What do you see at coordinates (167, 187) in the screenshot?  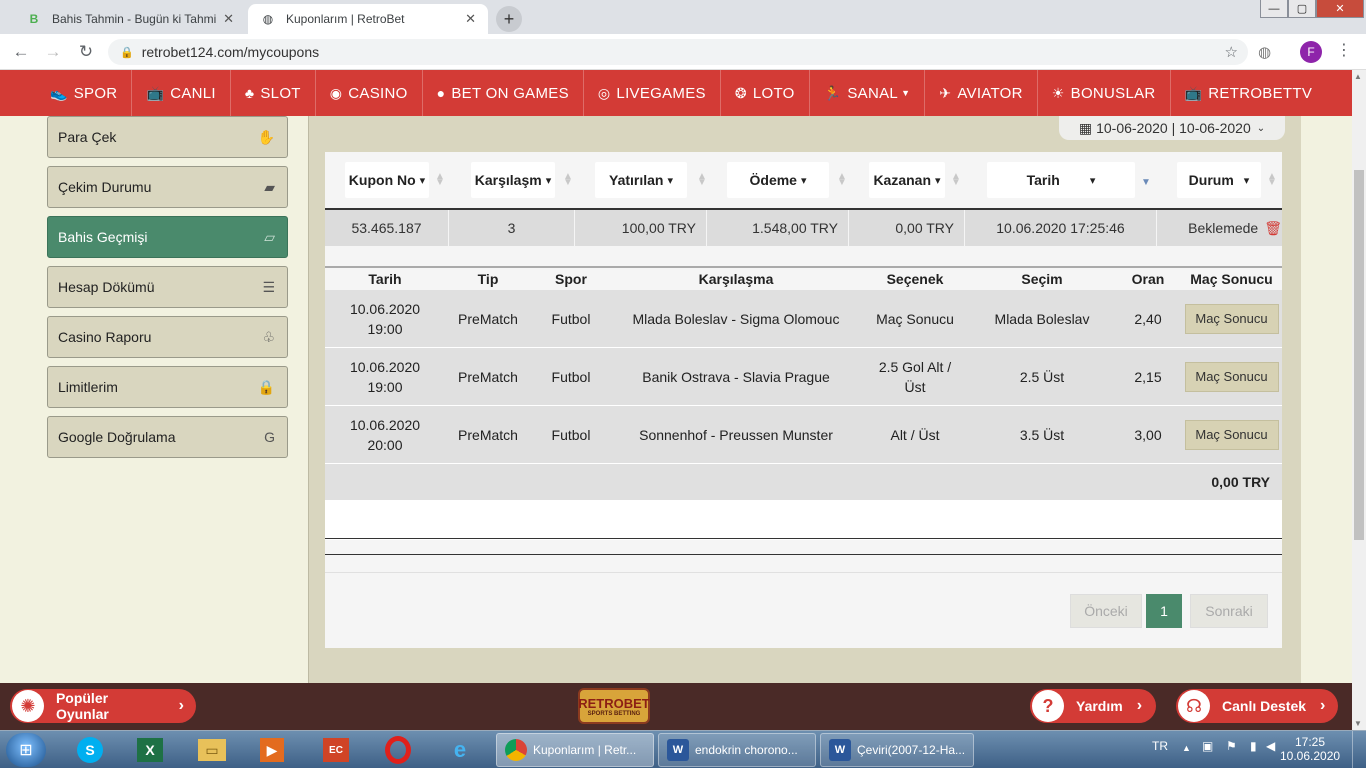 I see `sidebar-item-cekim-durumu: Çekim Durumu ▰` at bounding box center [167, 187].